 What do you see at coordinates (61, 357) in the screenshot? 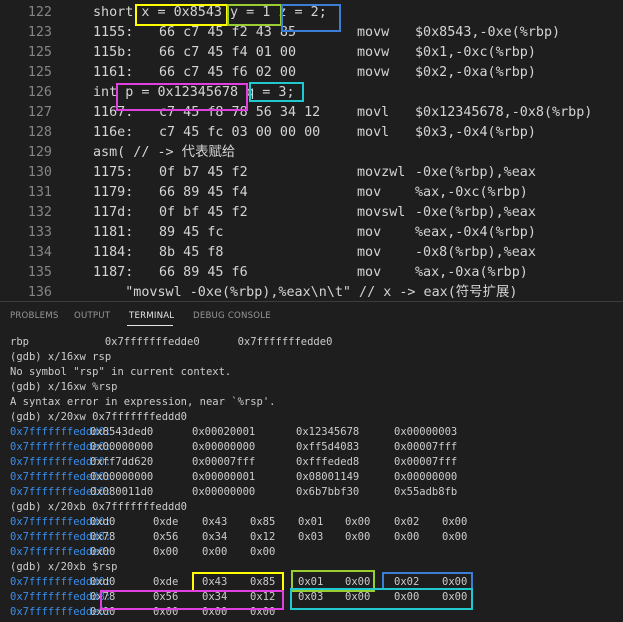
I see `terminal-line: (gdb) x/16xw rsp` at bounding box center [61, 357].